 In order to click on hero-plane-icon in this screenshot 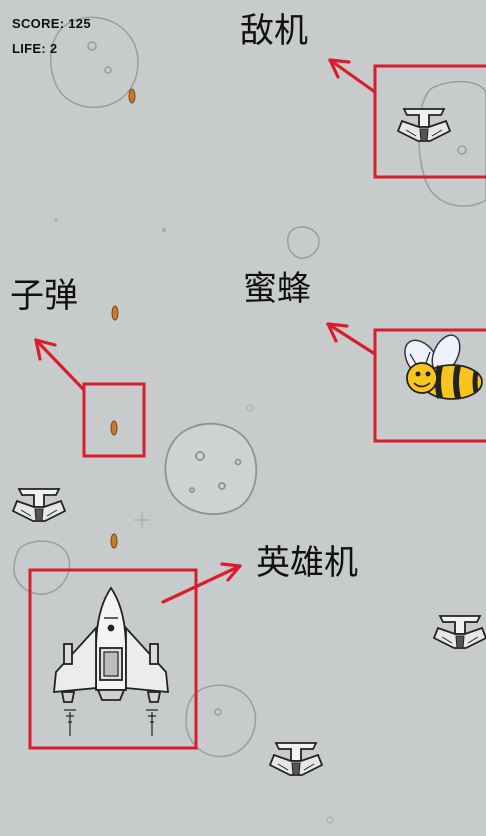, I will do `click(111, 661)`.